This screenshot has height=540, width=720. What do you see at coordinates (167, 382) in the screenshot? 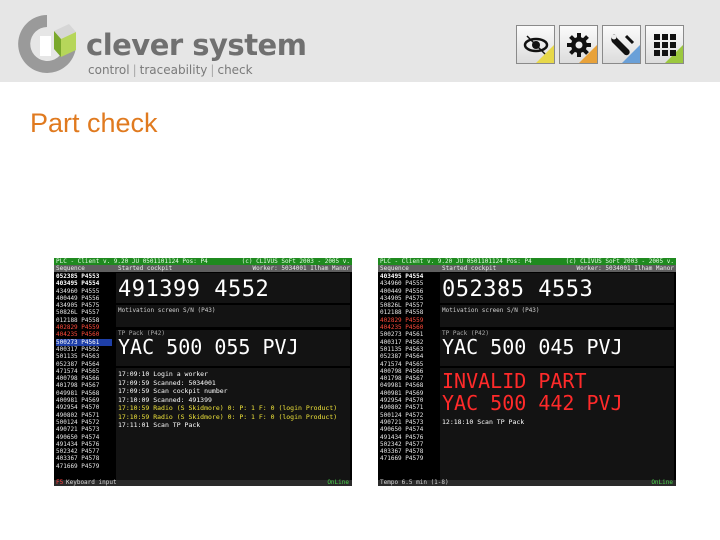
I see `log-entry: 17:09:59 Scanned: 5034001` at bounding box center [167, 382].